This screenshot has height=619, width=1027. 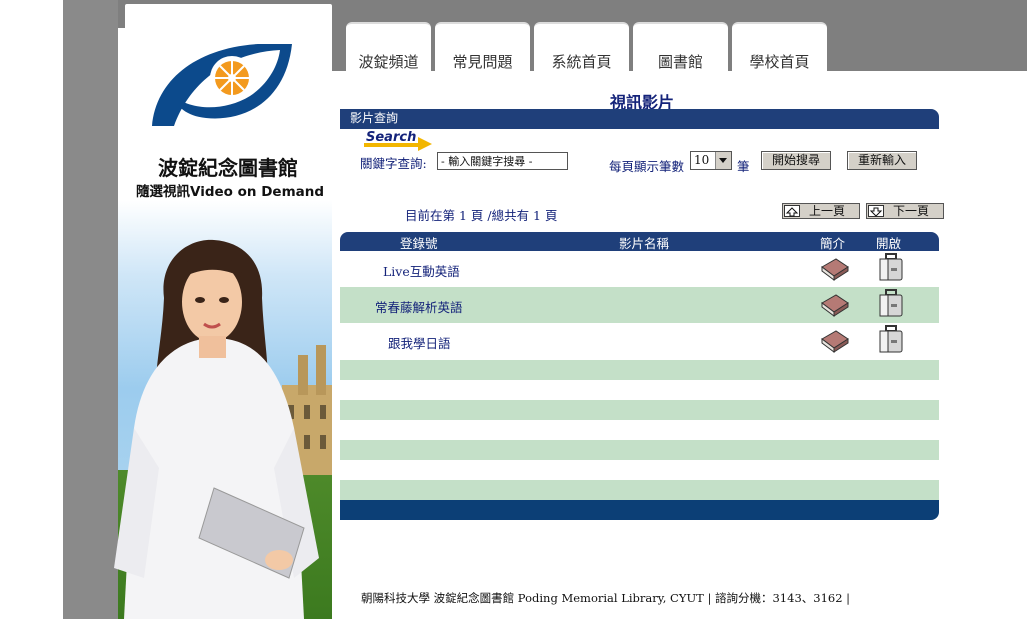 What do you see at coordinates (388, 46) in the screenshot?
I see `tab-poding-channel: 波錠頻道` at bounding box center [388, 46].